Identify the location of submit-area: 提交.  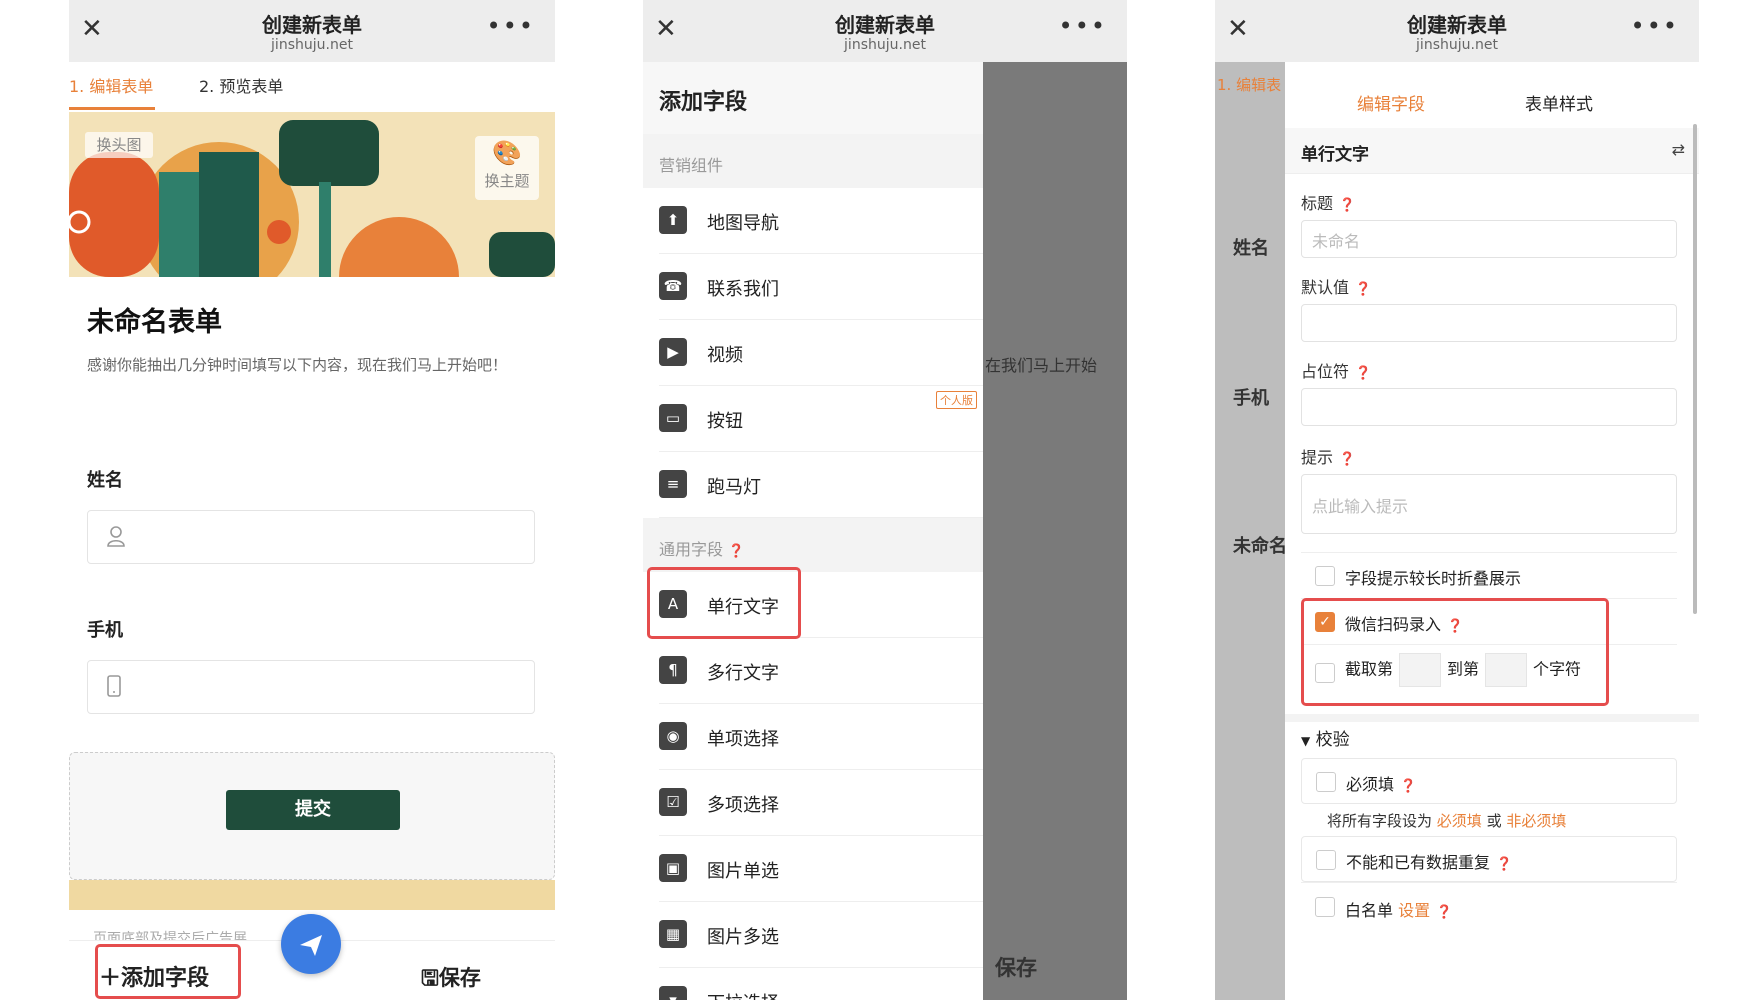
(312, 816).